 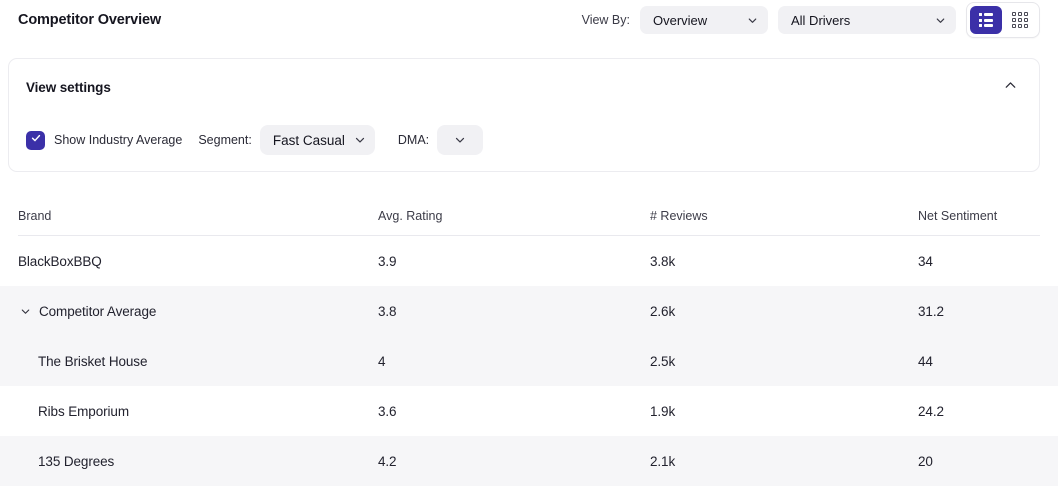 I want to click on cell-reviews: 2.1k, so click(x=663, y=461).